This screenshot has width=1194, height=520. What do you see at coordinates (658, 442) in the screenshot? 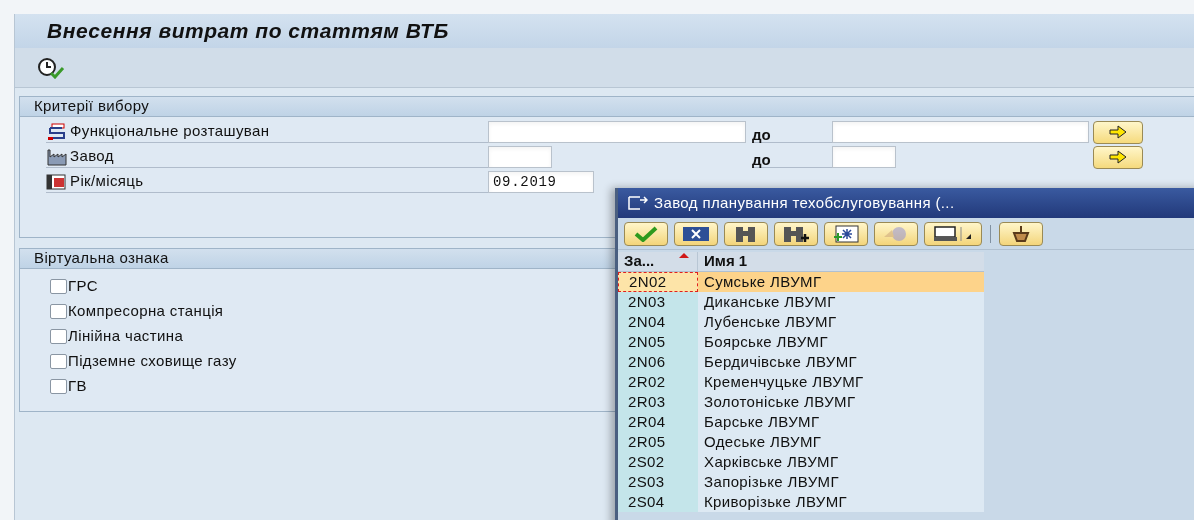
I see `table-cell: 2R05` at bounding box center [658, 442].